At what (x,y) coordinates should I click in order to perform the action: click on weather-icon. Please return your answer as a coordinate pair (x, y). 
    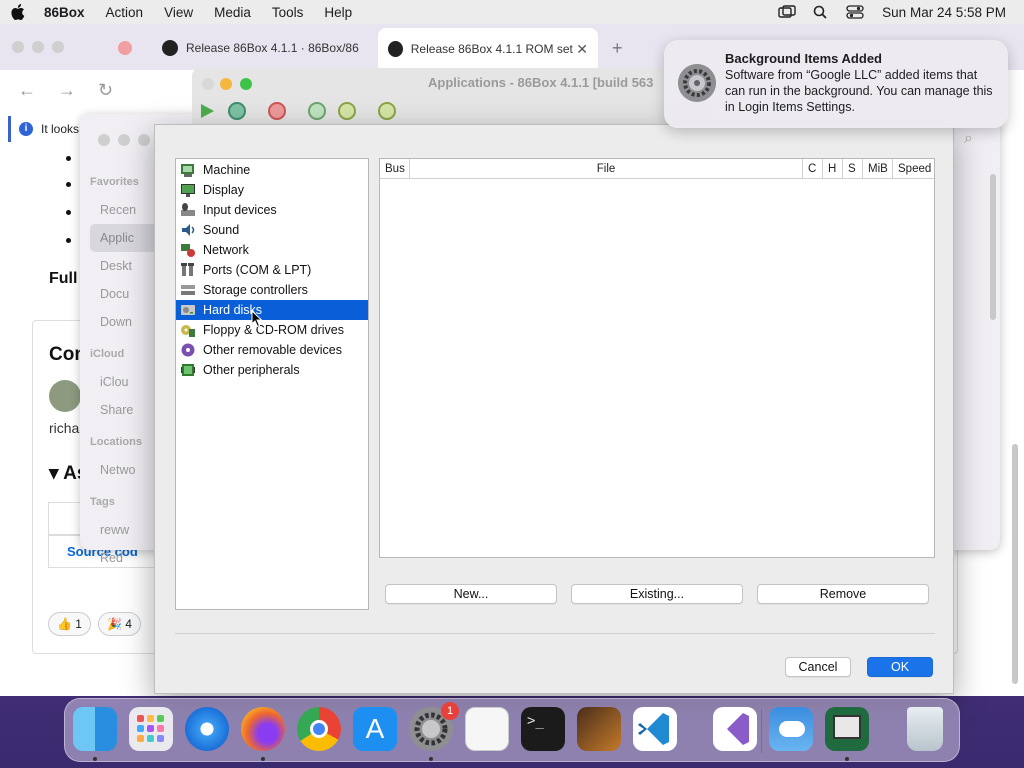
    Looking at the image, I should click on (791, 729).